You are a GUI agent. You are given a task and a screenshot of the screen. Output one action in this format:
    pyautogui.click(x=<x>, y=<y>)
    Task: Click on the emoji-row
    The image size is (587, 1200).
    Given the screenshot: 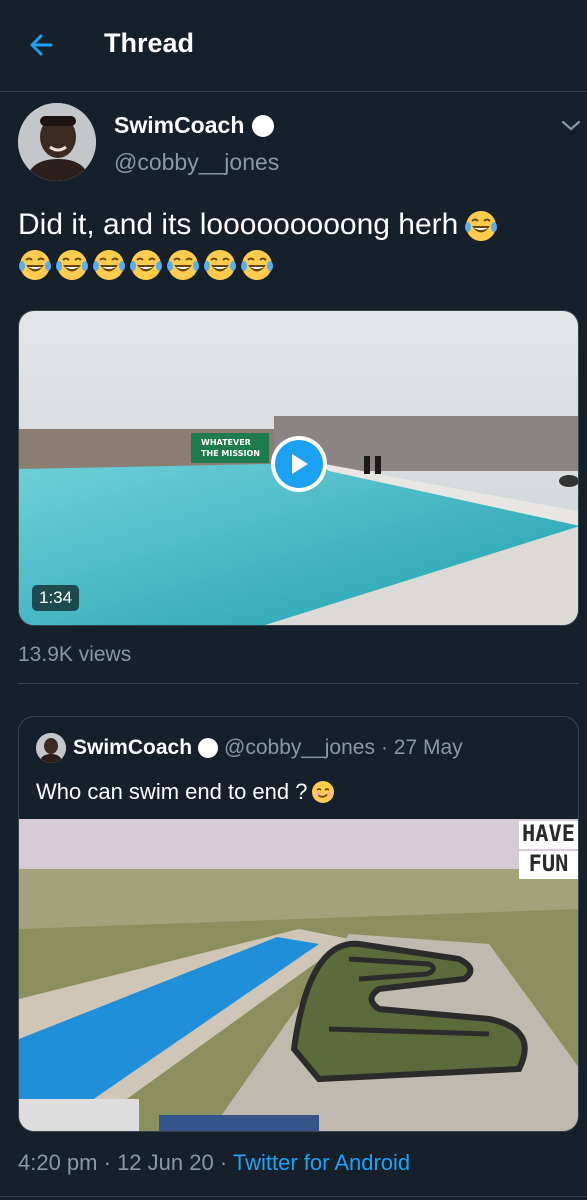 What is the action you would take?
    pyautogui.click(x=146, y=267)
    